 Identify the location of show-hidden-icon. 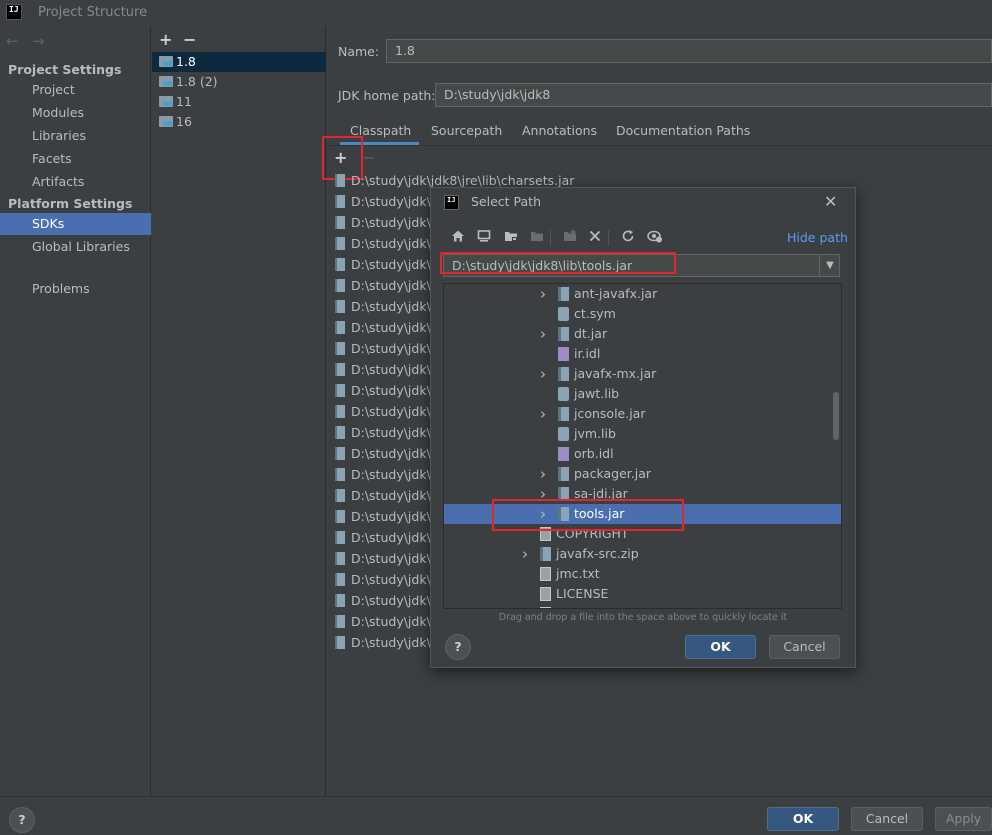
(655, 238).